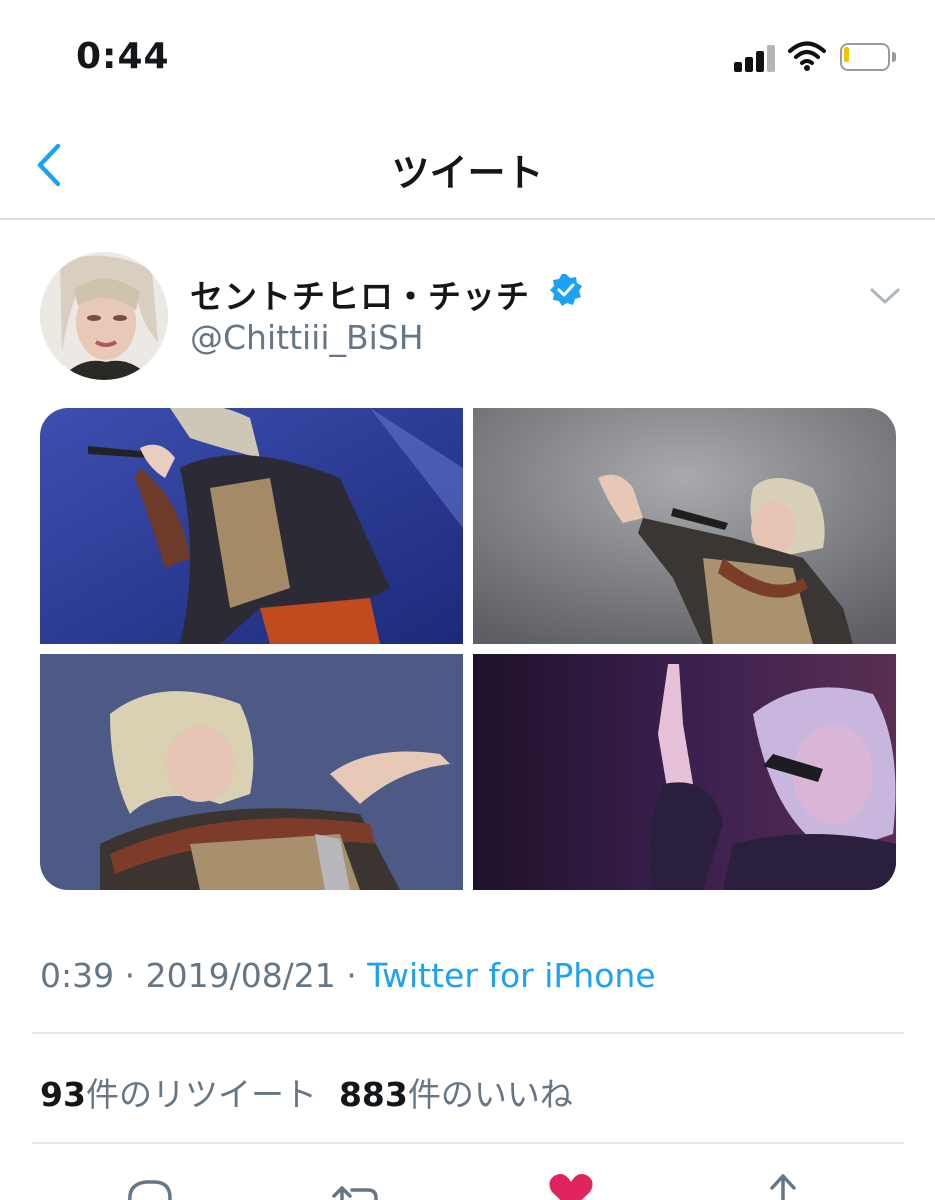 This screenshot has height=1200, width=935. I want to click on tweet-author-header: セントチヒロ・チッチ @Chittiii_BiSH, so click(467, 315).